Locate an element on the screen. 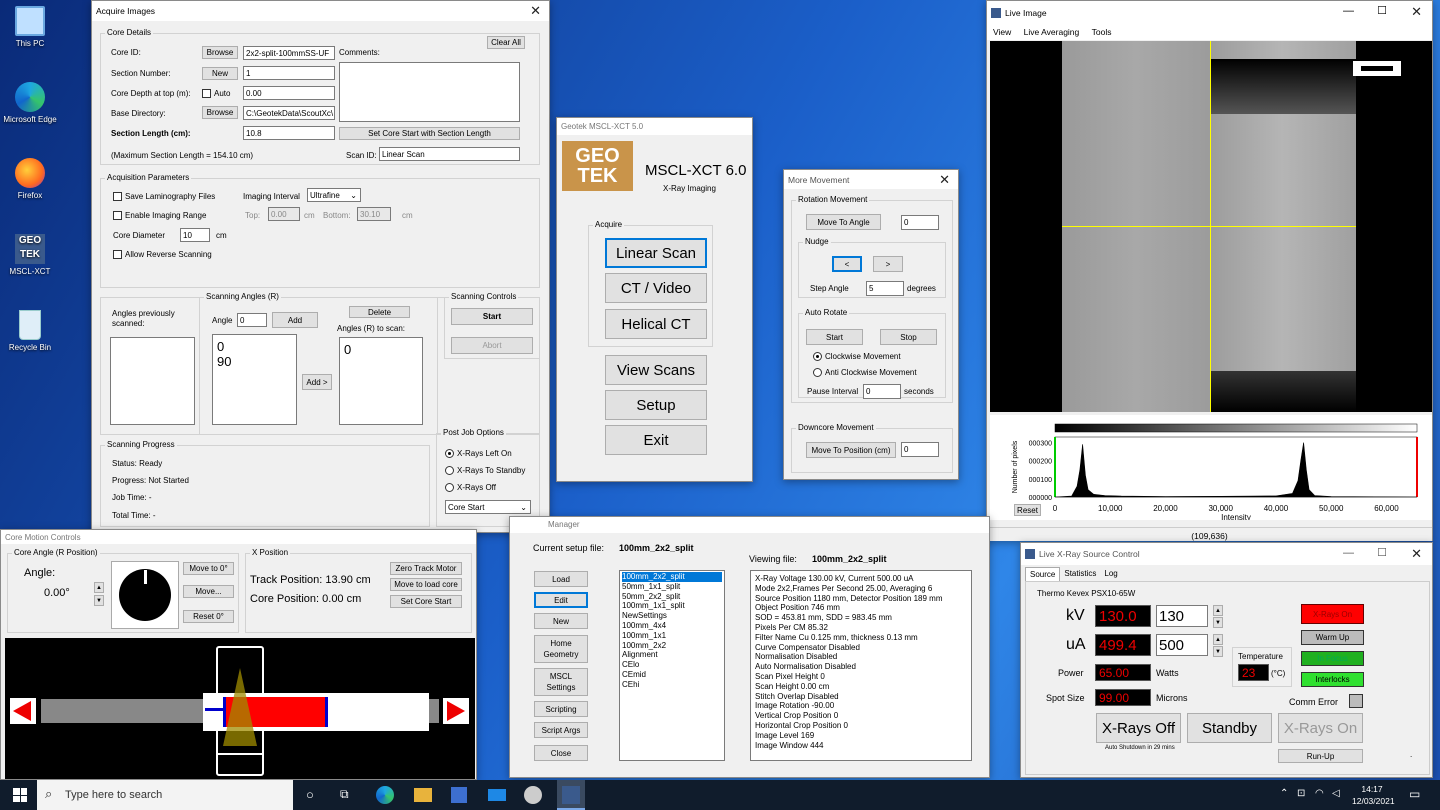 This screenshot has height=810, width=1440. angles-to-scan-list: 0 is located at coordinates (381, 381).